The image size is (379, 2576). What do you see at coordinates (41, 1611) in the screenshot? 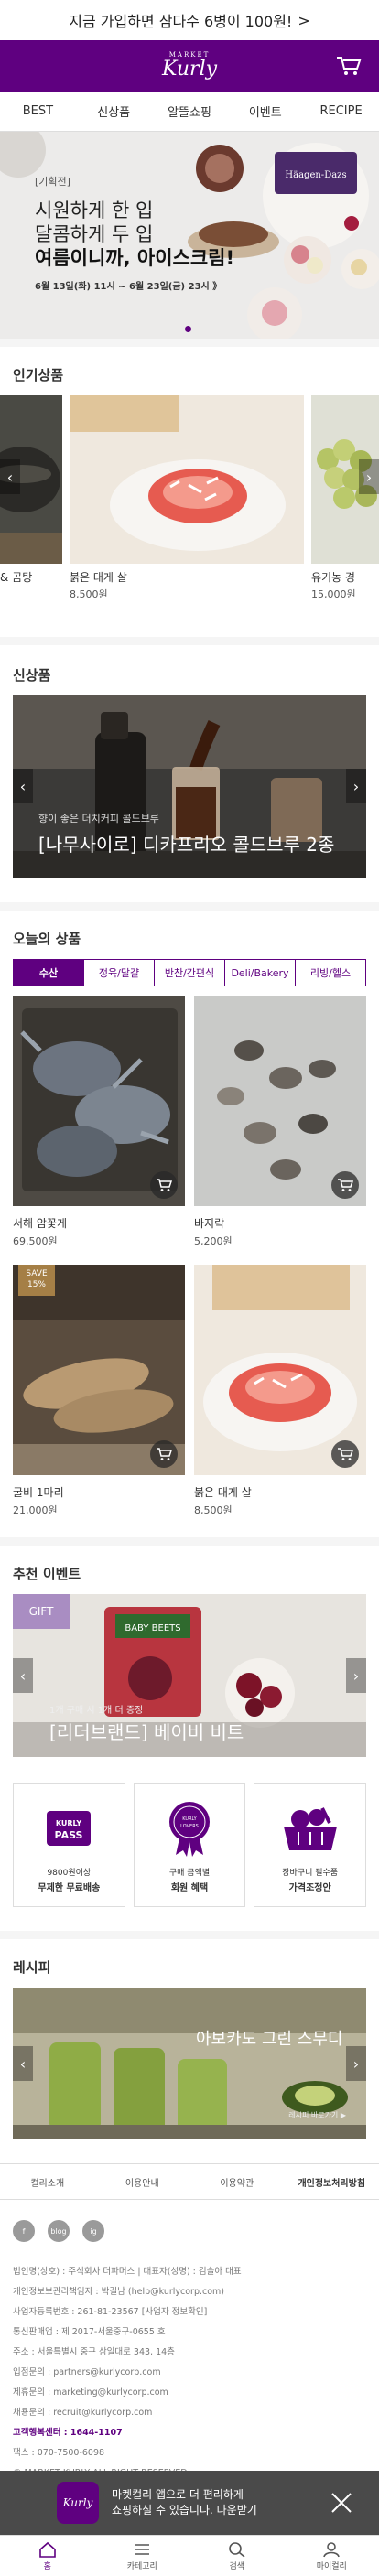
I see `gift-badge: GIFT` at bounding box center [41, 1611].